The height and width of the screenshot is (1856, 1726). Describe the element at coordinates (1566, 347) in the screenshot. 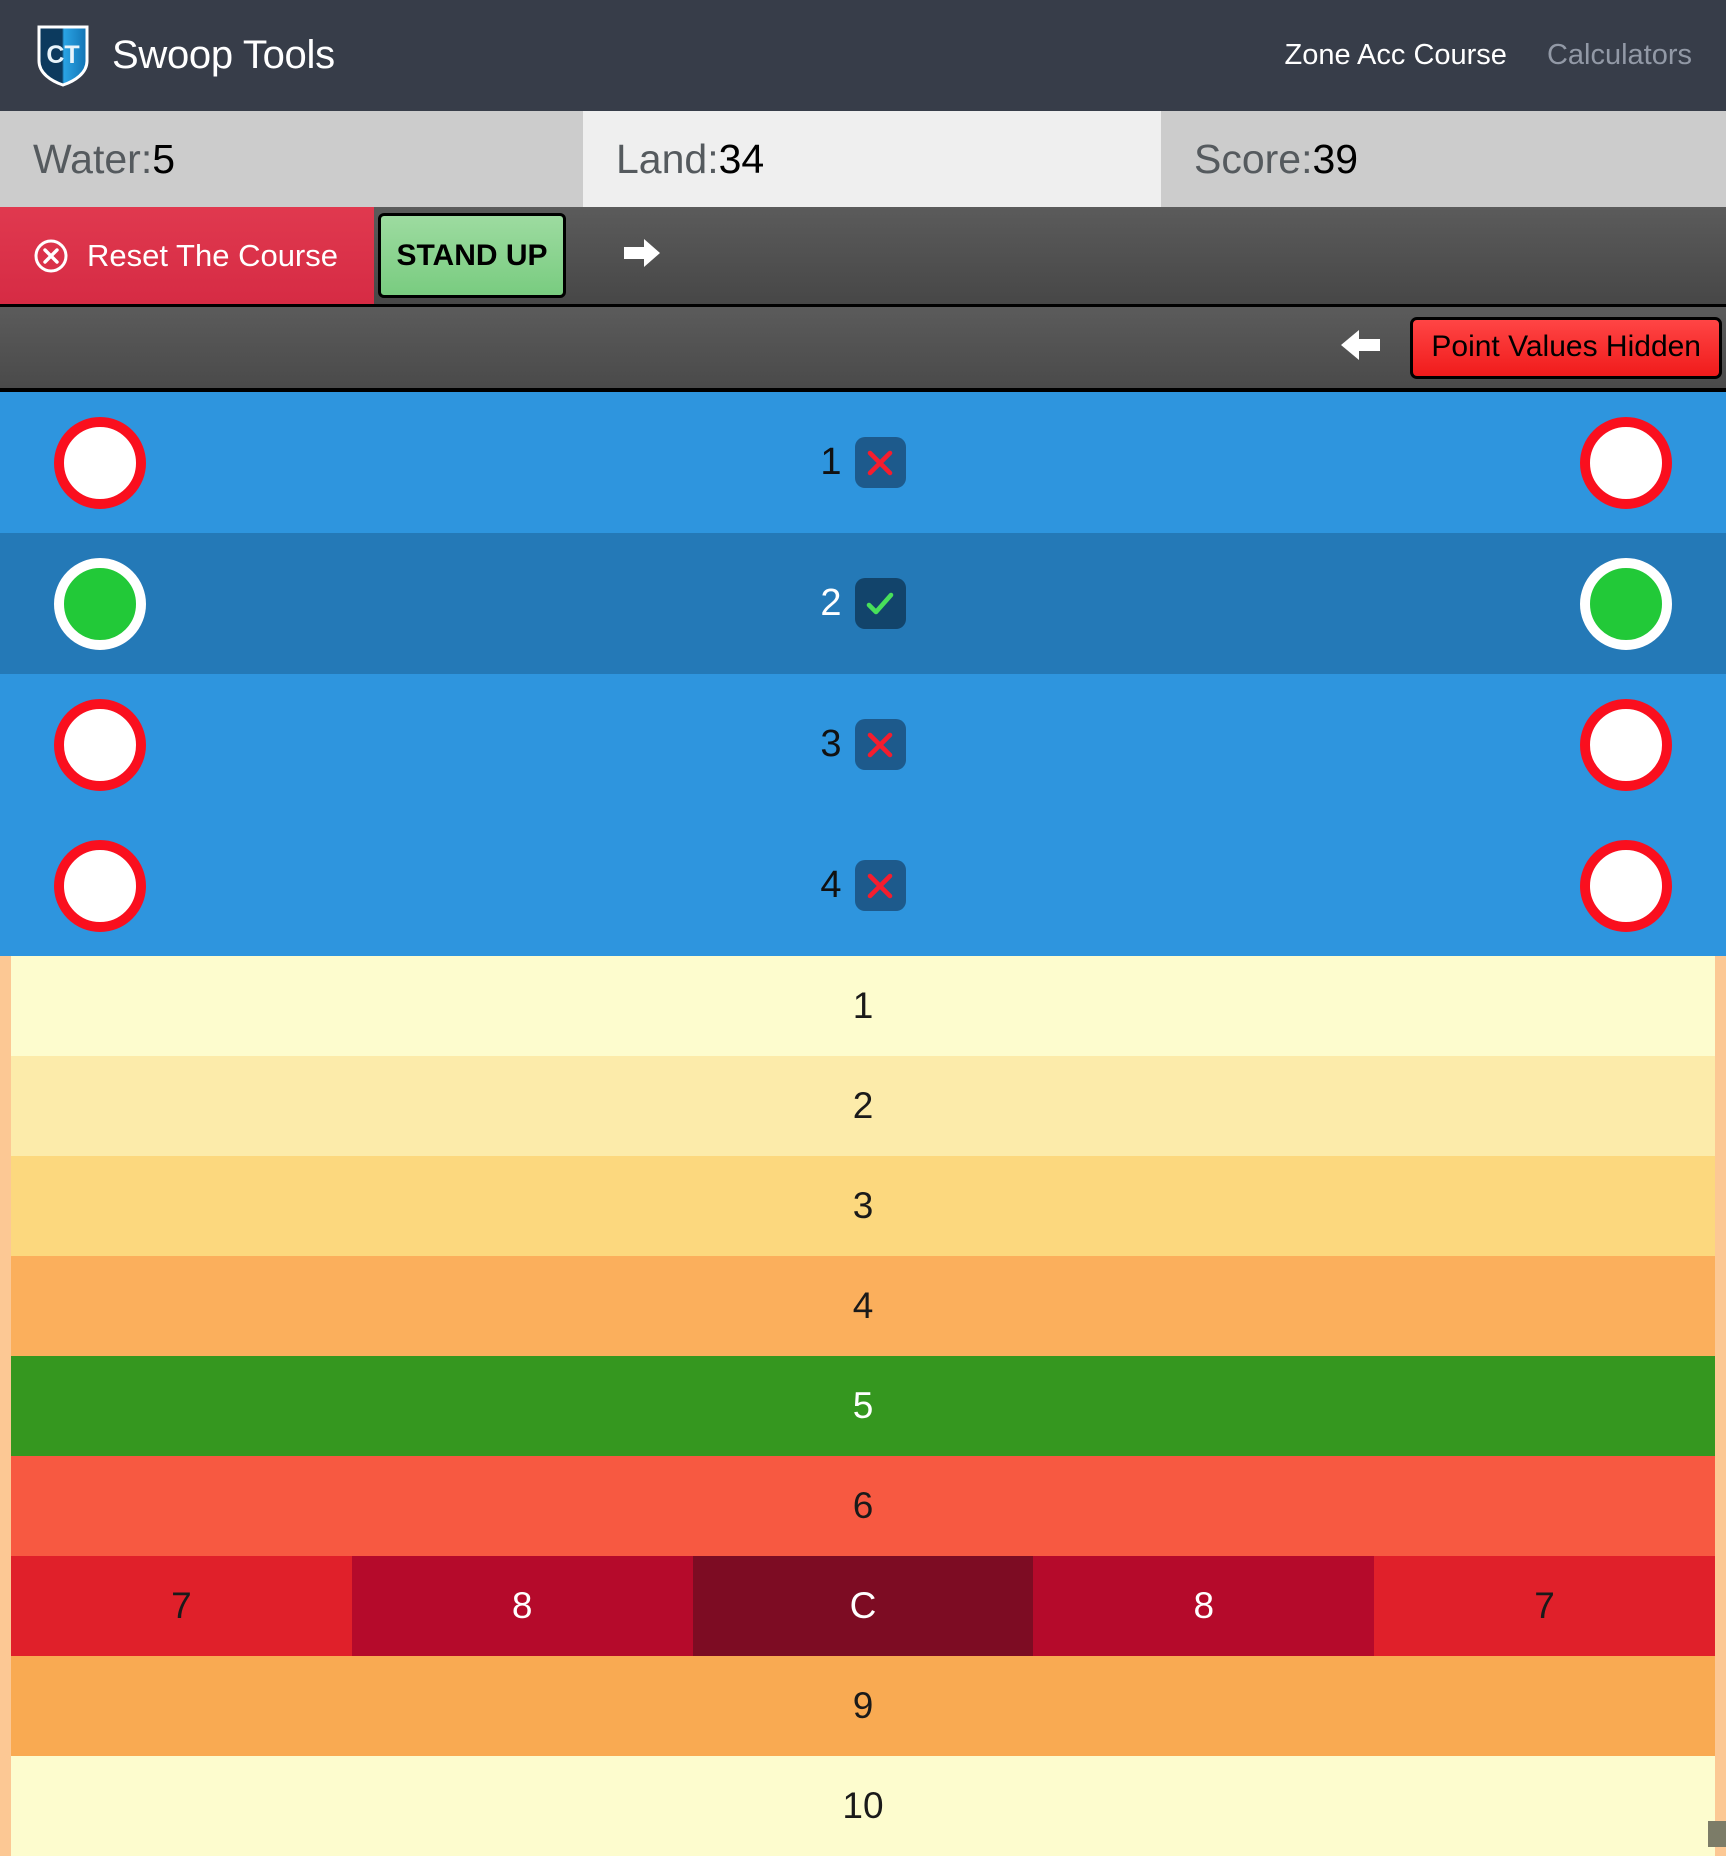

I see `point-values-hidden-button: Point Values Hidden` at that location.